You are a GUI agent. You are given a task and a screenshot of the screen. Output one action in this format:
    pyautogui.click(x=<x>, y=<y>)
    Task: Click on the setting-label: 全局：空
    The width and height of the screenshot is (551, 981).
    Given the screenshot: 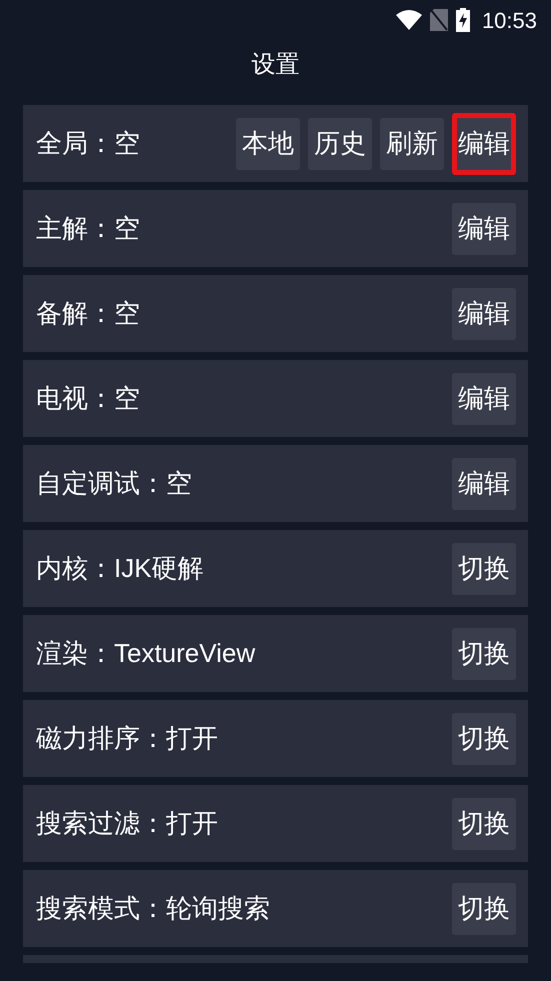 What is the action you would take?
    pyautogui.click(x=88, y=143)
    